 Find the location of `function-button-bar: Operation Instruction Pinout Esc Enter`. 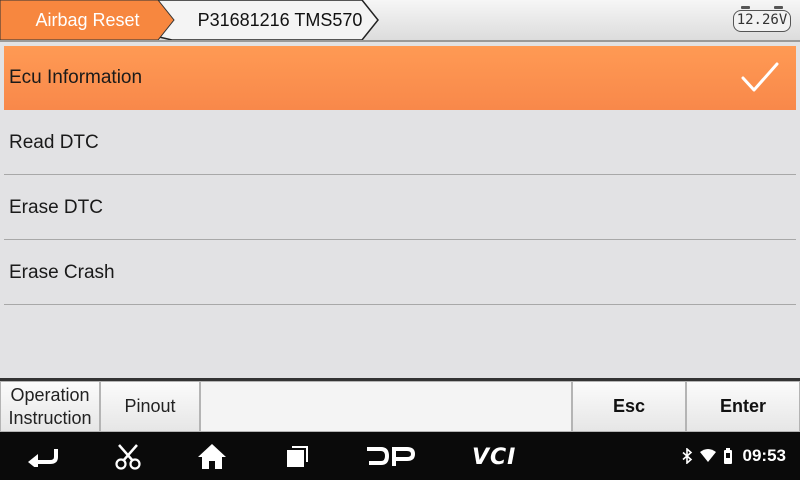

function-button-bar: Operation Instruction Pinout Esc Enter is located at coordinates (400, 406).